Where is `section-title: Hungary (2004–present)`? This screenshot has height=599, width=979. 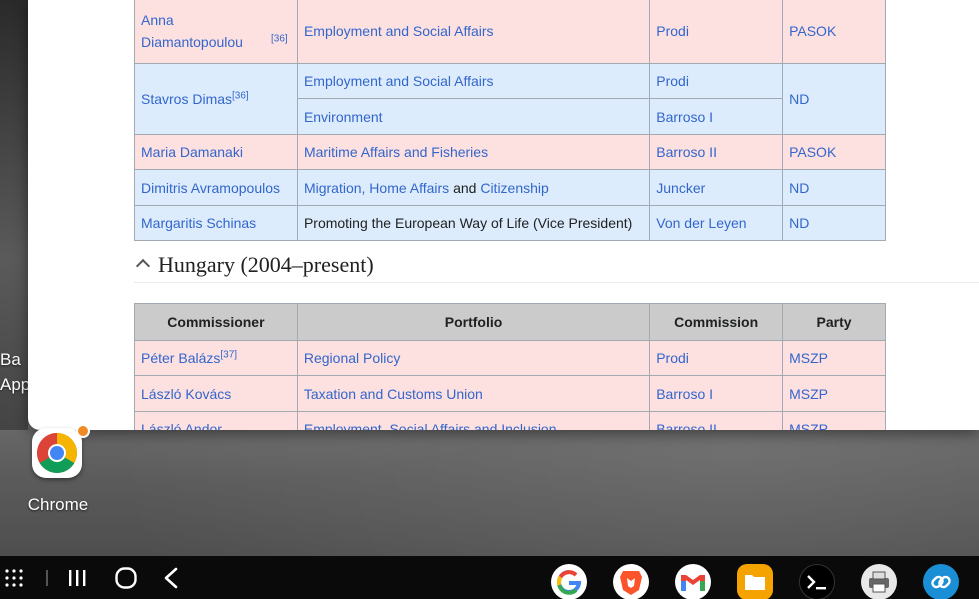 section-title: Hungary (2004–present) is located at coordinates (266, 264).